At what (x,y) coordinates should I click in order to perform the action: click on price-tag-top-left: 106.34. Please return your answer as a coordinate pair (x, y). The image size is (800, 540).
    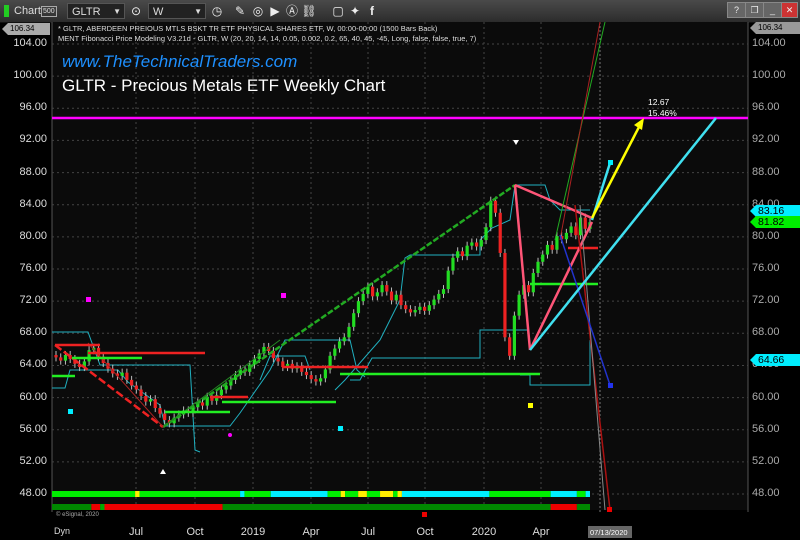
    Looking at the image, I should click on (26, 29).